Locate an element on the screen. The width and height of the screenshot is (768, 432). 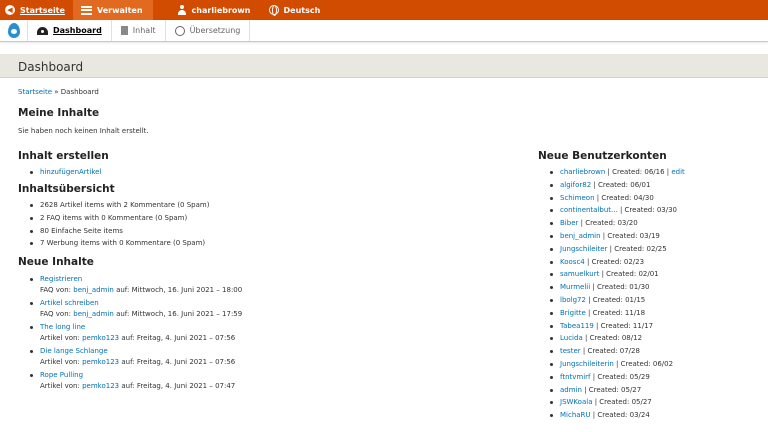
account-created: Created: 11/17 is located at coordinates (627, 325).